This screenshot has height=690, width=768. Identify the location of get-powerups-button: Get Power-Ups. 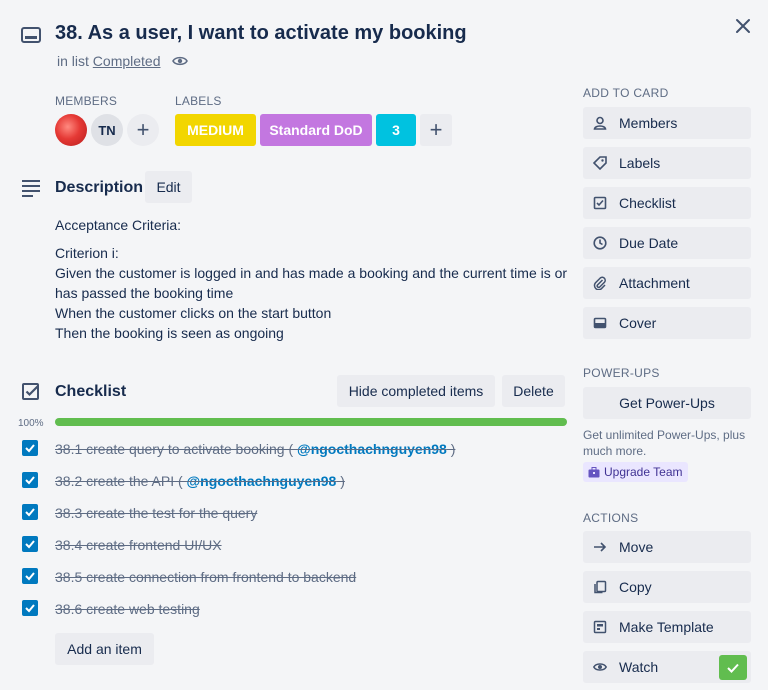
(667, 403).